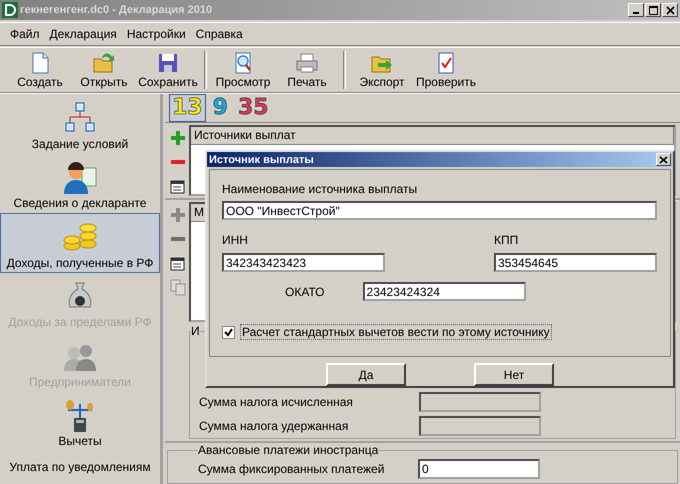  Describe the element at coordinates (83, 34) in the screenshot. I see `menu-item: Декларация` at that location.